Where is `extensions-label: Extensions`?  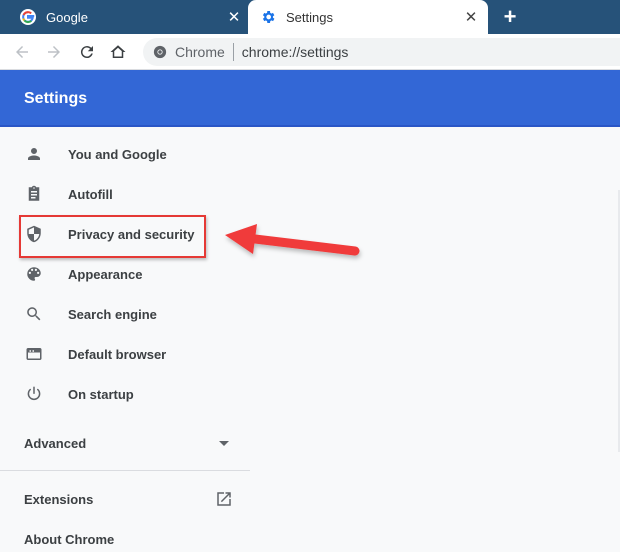
extensions-label: Extensions is located at coordinates (59, 499).